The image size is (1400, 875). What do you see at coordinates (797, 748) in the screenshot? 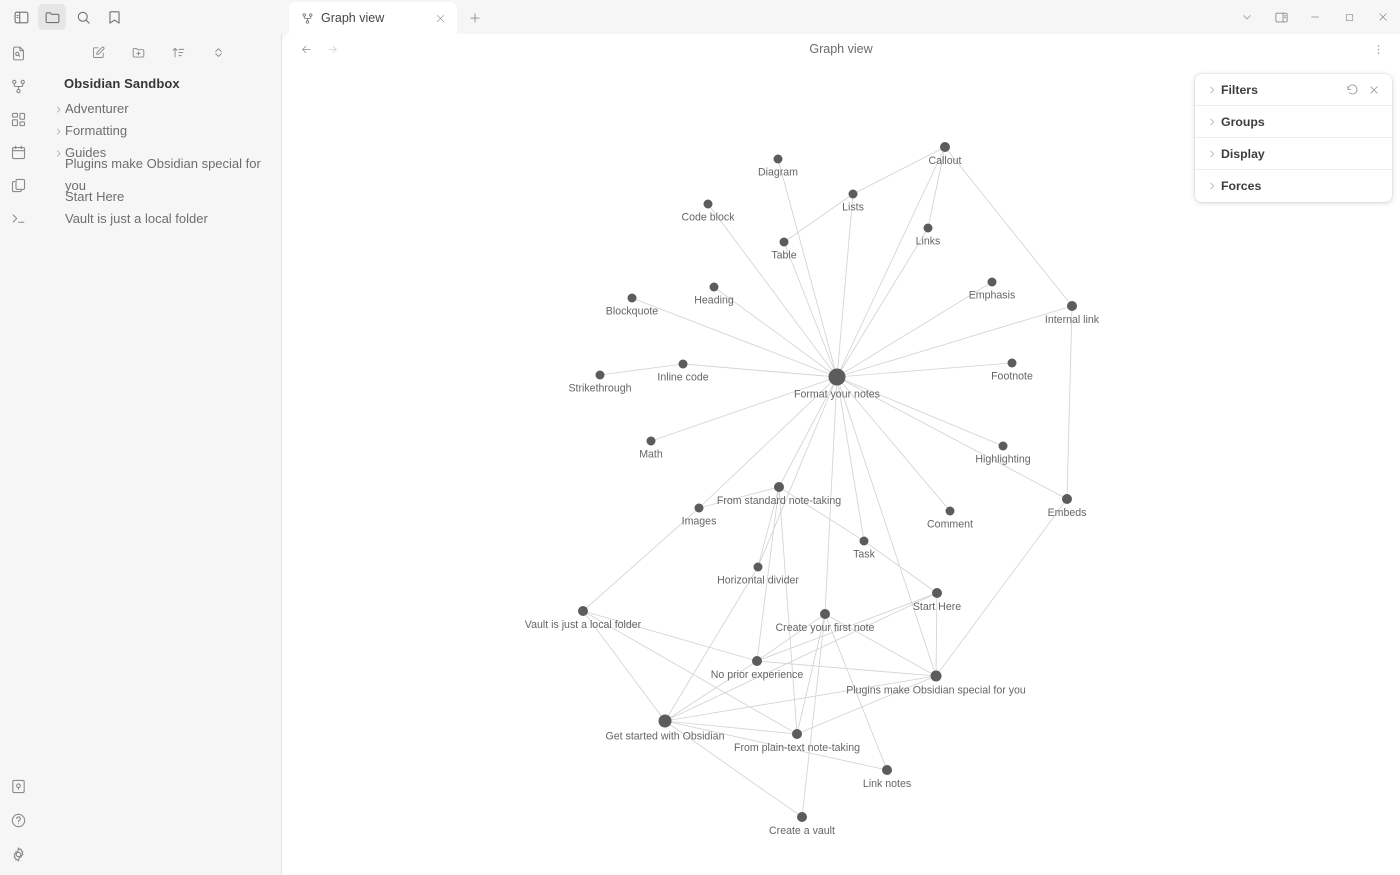
I see `graph-node-label: From plain-text note-taking` at bounding box center [797, 748].